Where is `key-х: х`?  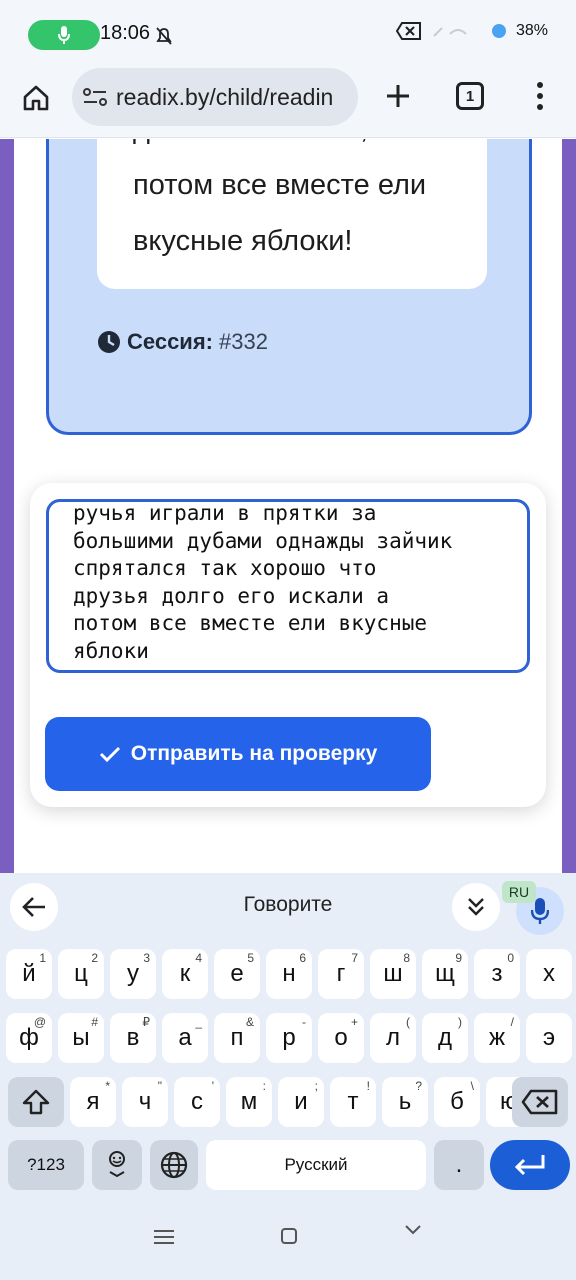
key-х: х is located at coordinates (549, 974).